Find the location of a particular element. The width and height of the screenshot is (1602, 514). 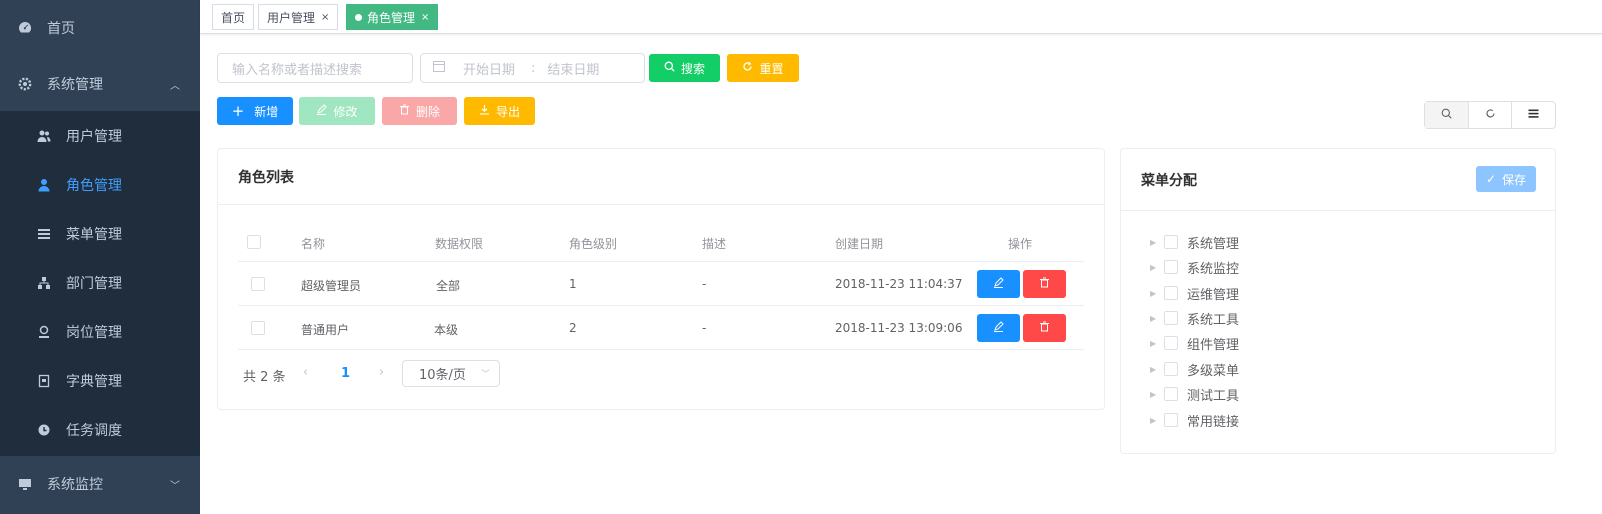

reset-button: 重置 is located at coordinates (763, 68).